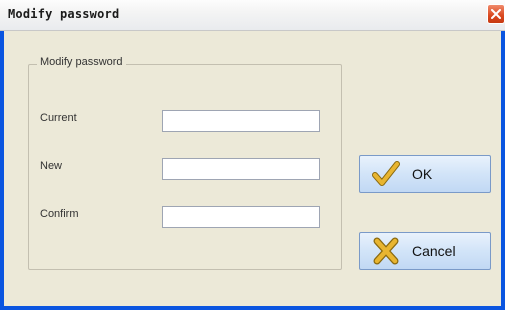 Image resolution: width=505 pixels, height=310 pixels. Describe the element at coordinates (434, 251) in the screenshot. I see `cancel-button-label: Cancel` at that location.